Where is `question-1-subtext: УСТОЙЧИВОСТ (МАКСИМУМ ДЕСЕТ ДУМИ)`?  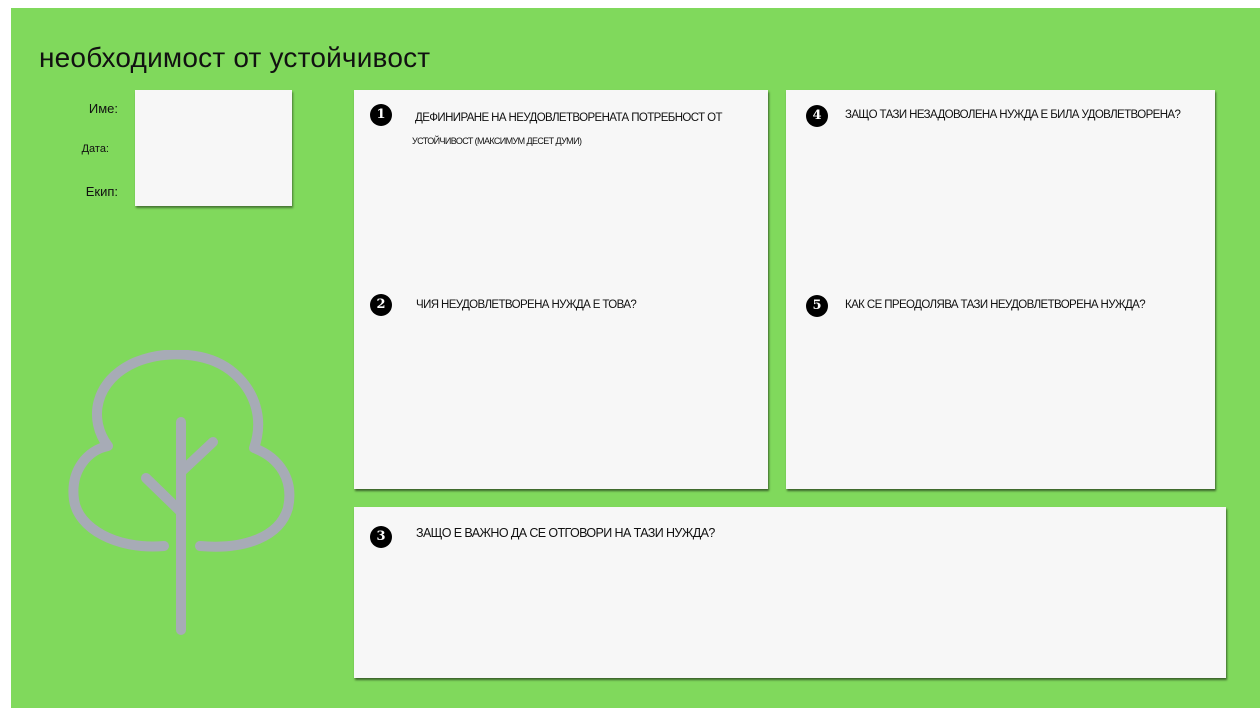
question-1-subtext: УСТОЙЧИВОСТ (МАКСИМУМ ДЕСЕТ ДУМИ) is located at coordinates (497, 141).